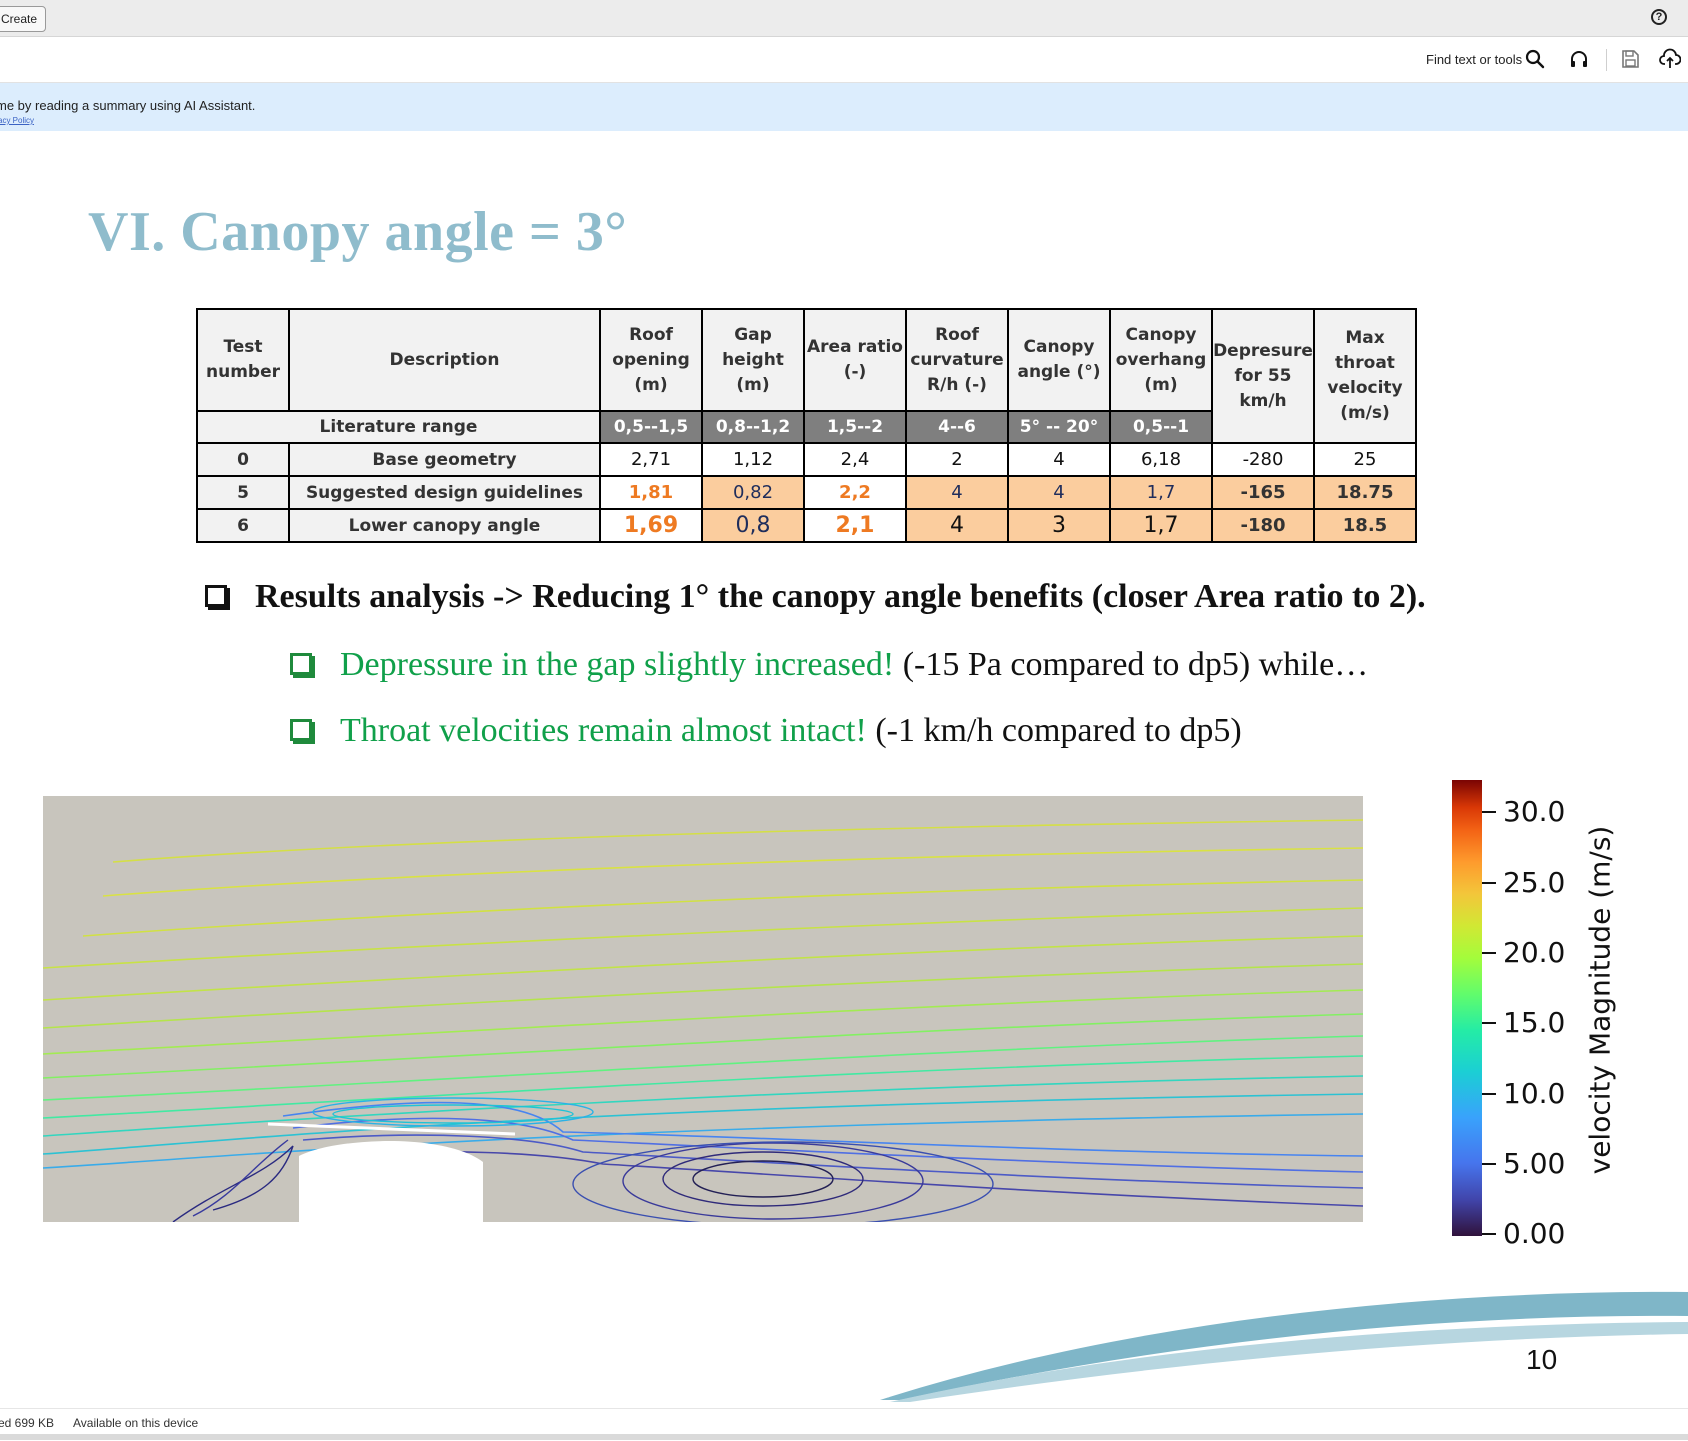 The image size is (1688, 1441). What do you see at coordinates (1534, 1093) in the screenshot?
I see `colorbar-tick-label: 10.0` at bounding box center [1534, 1093].